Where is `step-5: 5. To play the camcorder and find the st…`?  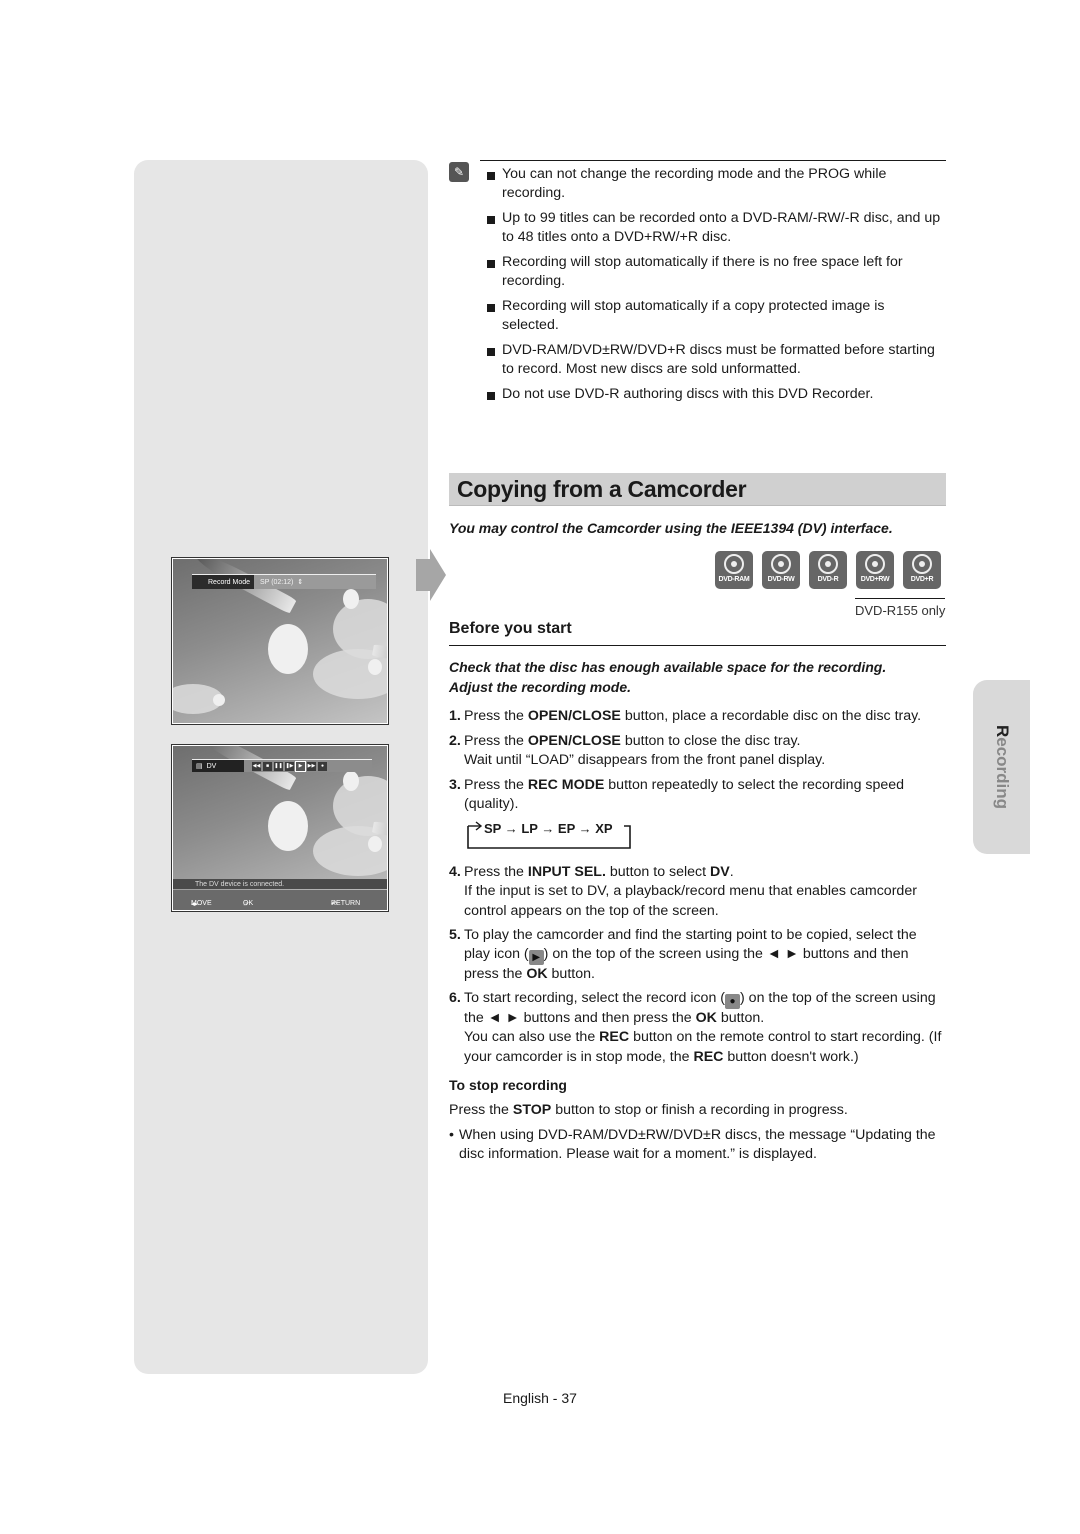
step-5: 5. To play the camcorder and find the st… is located at coordinates (683, 955).